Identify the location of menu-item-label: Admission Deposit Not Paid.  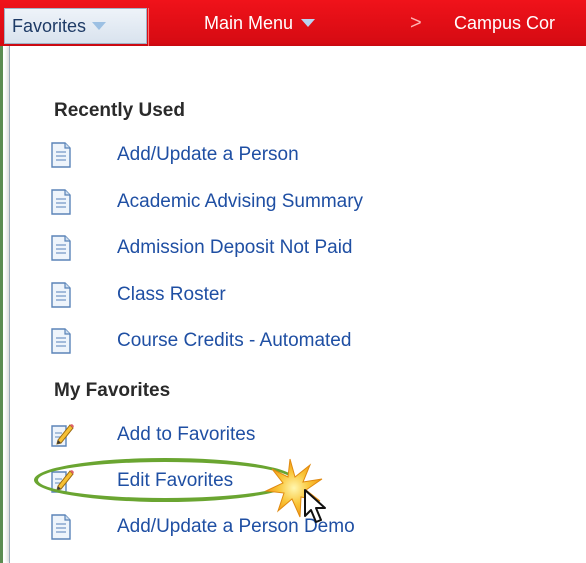
(235, 247).